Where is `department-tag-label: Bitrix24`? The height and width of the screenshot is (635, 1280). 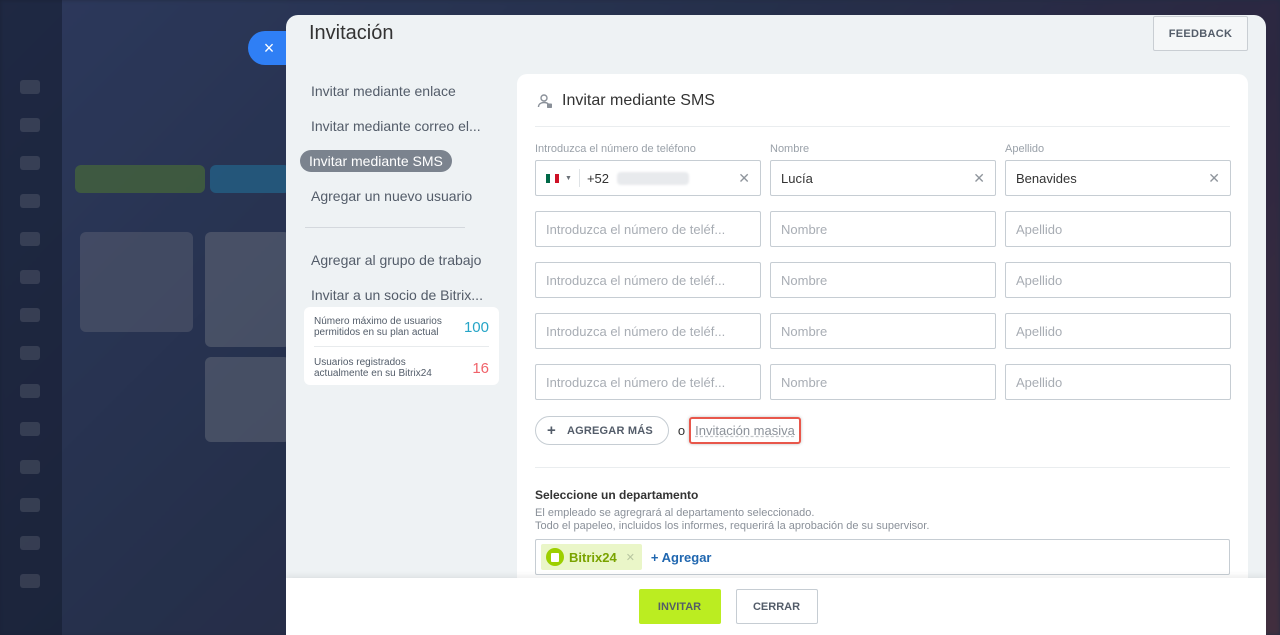 department-tag-label: Bitrix24 is located at coordinates (593, 557).